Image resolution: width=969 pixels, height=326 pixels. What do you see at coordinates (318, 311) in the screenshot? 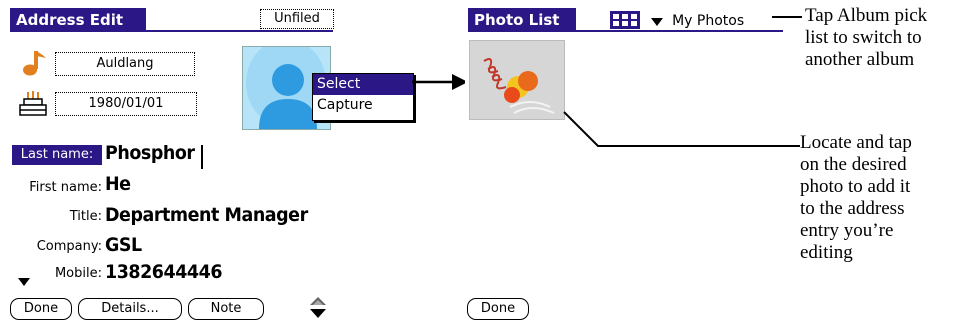
I see `scroll-arrows-icon` at bounding box center [318, 311].